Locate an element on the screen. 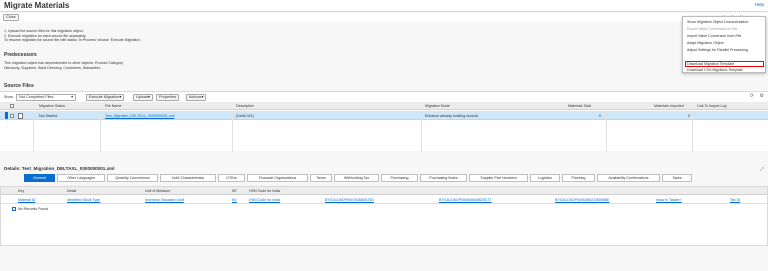 This screenshot has height=271, width=768. code-link-2: BYGA1O6OP000846849625C77 is located at coordinates (465, 200).